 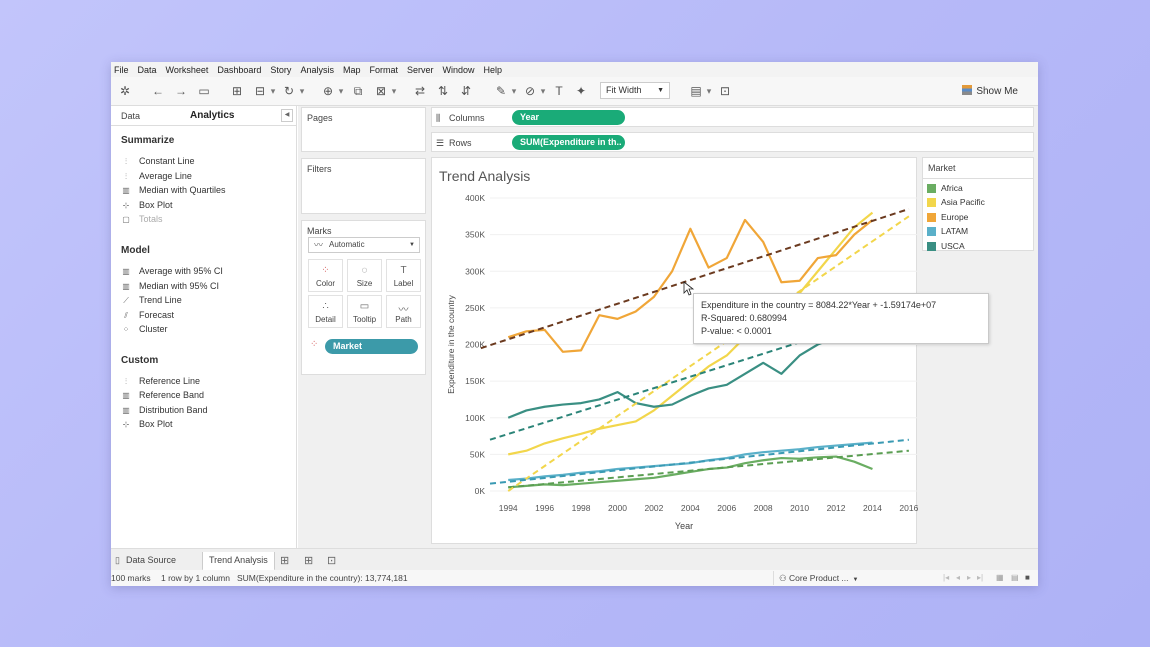 What do you see at coordinates (956, 202) in the screenshot?
I see `legend-item-asia-pacific: Asia Pacific` at bounding box center [956, 202].